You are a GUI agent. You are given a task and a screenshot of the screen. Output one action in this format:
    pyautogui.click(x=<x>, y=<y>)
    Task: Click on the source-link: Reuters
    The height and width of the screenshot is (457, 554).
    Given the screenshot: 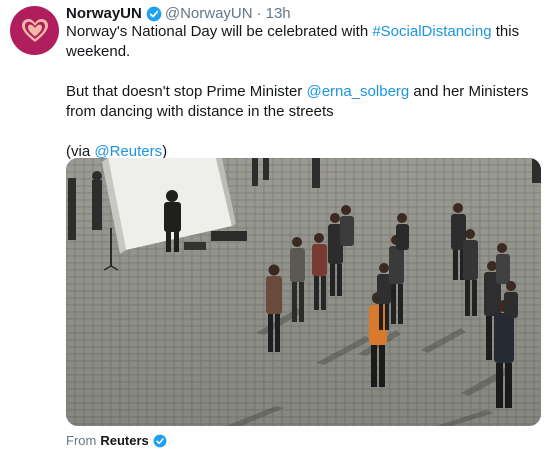 What is the action you would take?
    pyautogui.click(x=124, y=441)
    